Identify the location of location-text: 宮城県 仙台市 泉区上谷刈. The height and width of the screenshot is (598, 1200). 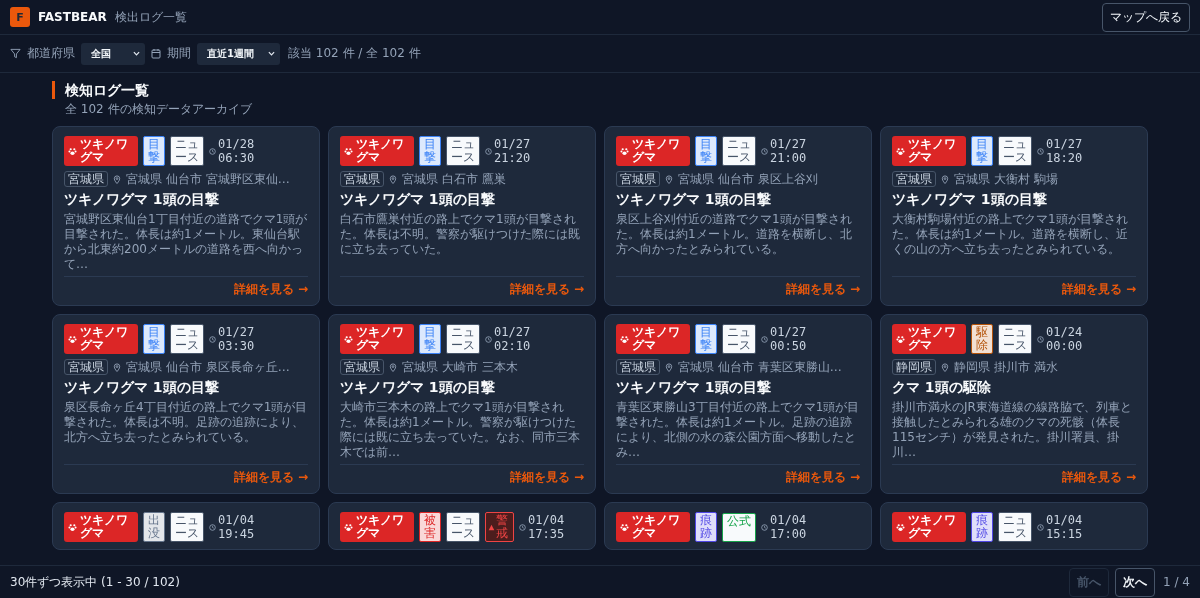
(748, 179).